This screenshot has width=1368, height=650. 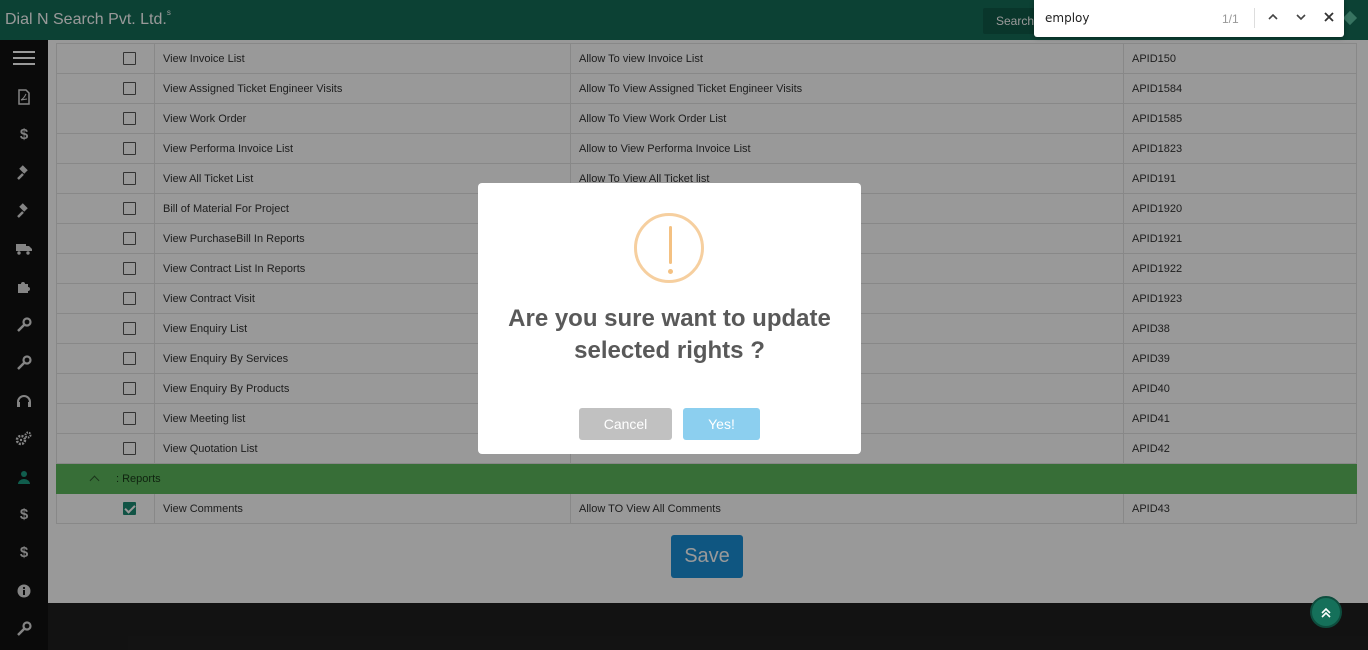 I want to click on find-input: employ, so click(x=1067, y=18).